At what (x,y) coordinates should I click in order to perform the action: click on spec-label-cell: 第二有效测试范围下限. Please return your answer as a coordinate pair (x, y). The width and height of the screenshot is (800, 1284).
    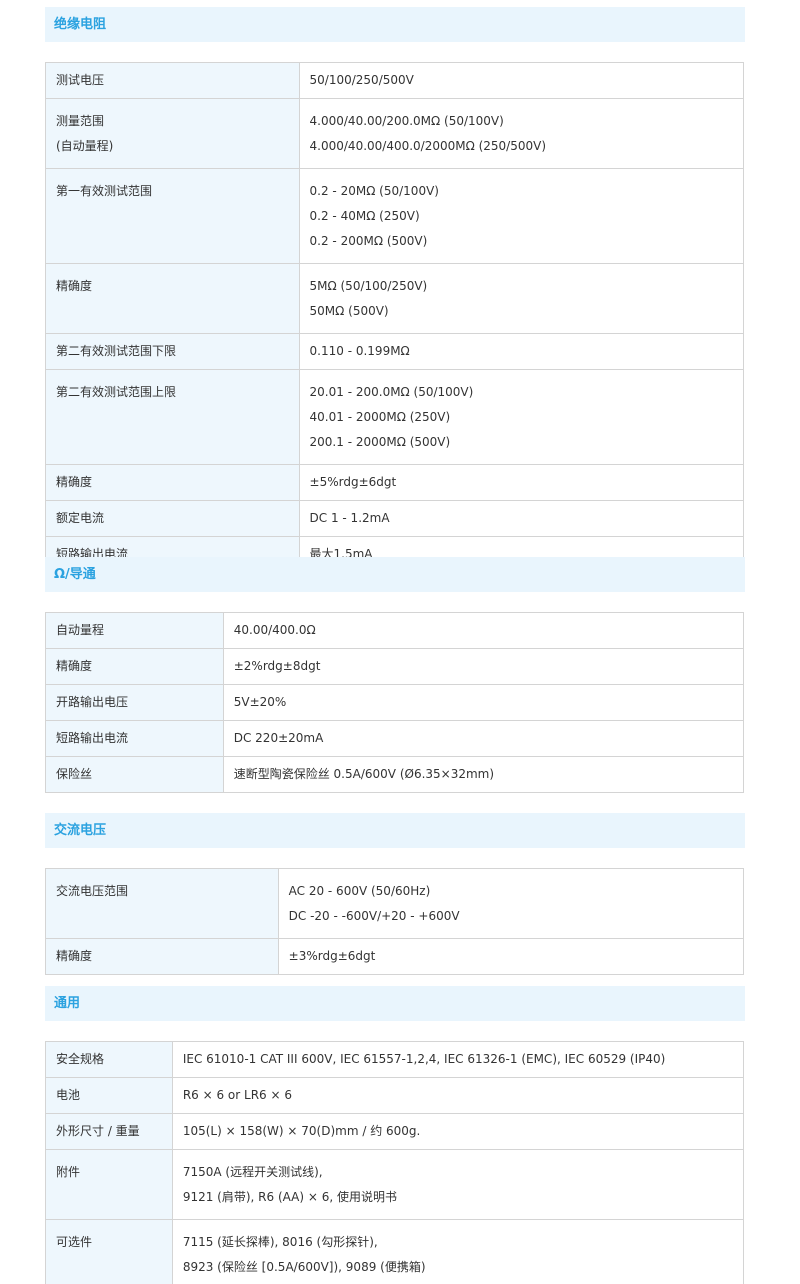
    Looking at the image, I should click on (172, 351).